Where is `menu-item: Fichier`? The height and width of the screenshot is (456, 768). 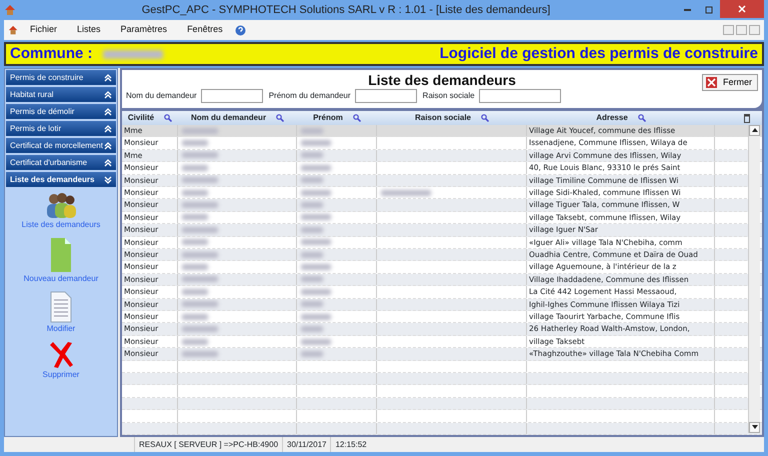 menu-item: Fichier is located at coordinates (44, 30).